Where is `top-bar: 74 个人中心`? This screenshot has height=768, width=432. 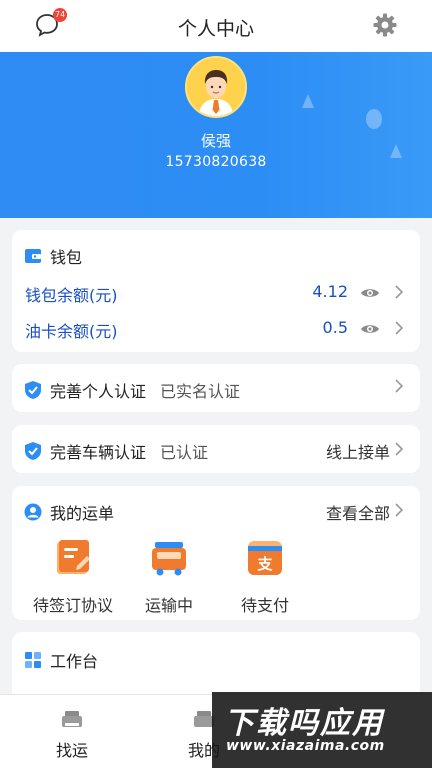
top-bar: 74 个人中心 is located at coordinates (216, 26).